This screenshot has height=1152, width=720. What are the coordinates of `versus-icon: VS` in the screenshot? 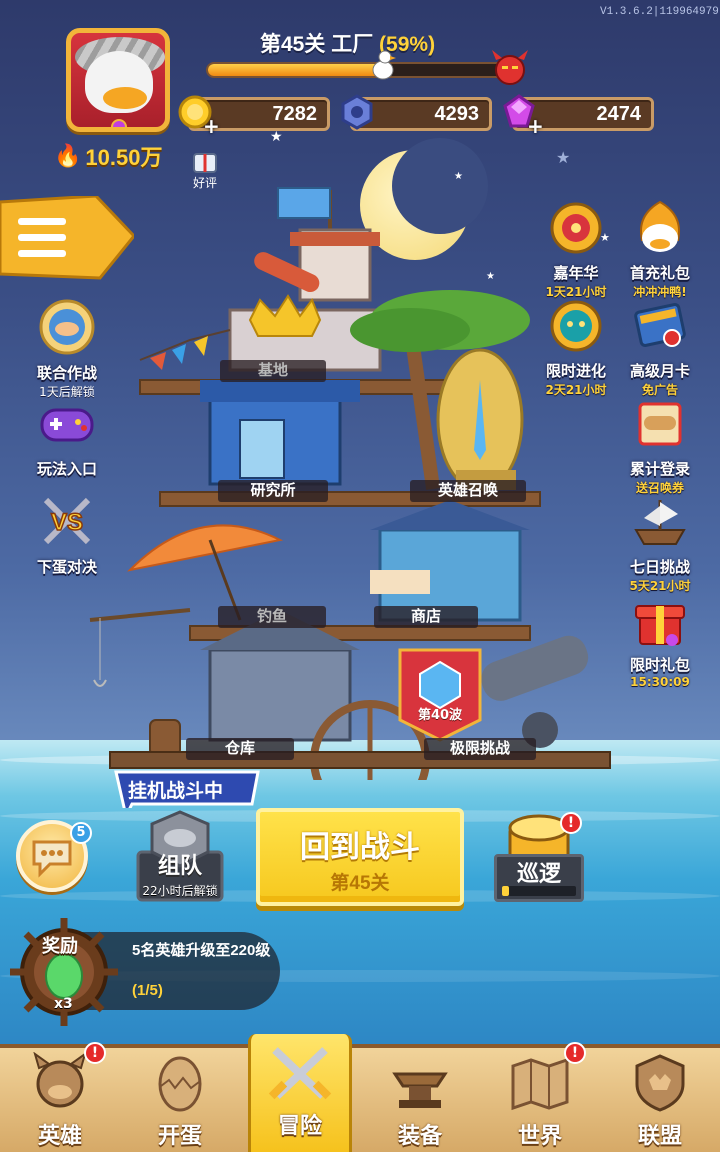 It's located at (67, 521).